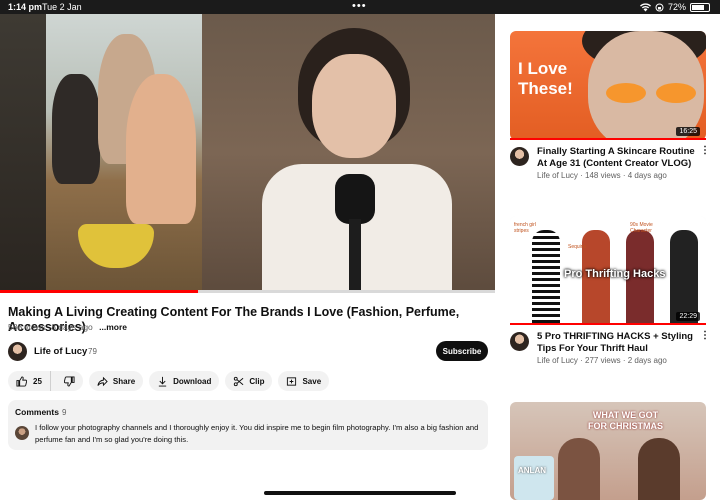  Describe the element at coordinates (162, 381) in the screenshot. I see `download-icon` at that location.